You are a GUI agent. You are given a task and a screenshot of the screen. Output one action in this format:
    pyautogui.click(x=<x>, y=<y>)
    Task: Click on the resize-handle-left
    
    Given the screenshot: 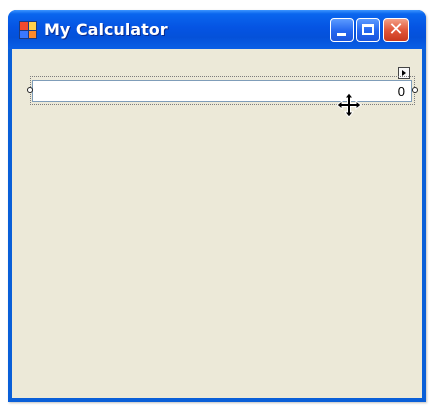 What is the action you would take?
    pyautogui.click(x=30, y=90)
    